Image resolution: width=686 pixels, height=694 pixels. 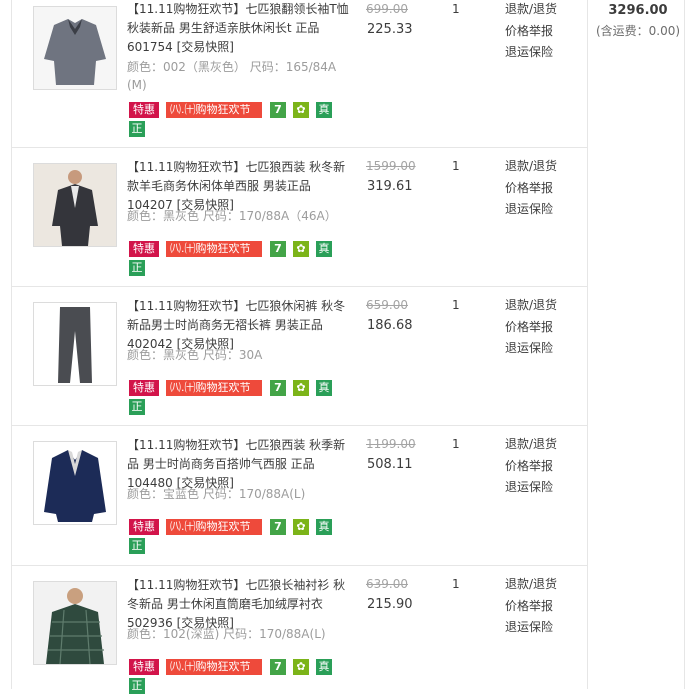 What do you see at coordinates (390, 325) in the screenshot?
I see `paid-price: 186.68` at bounding box center [390, 325].